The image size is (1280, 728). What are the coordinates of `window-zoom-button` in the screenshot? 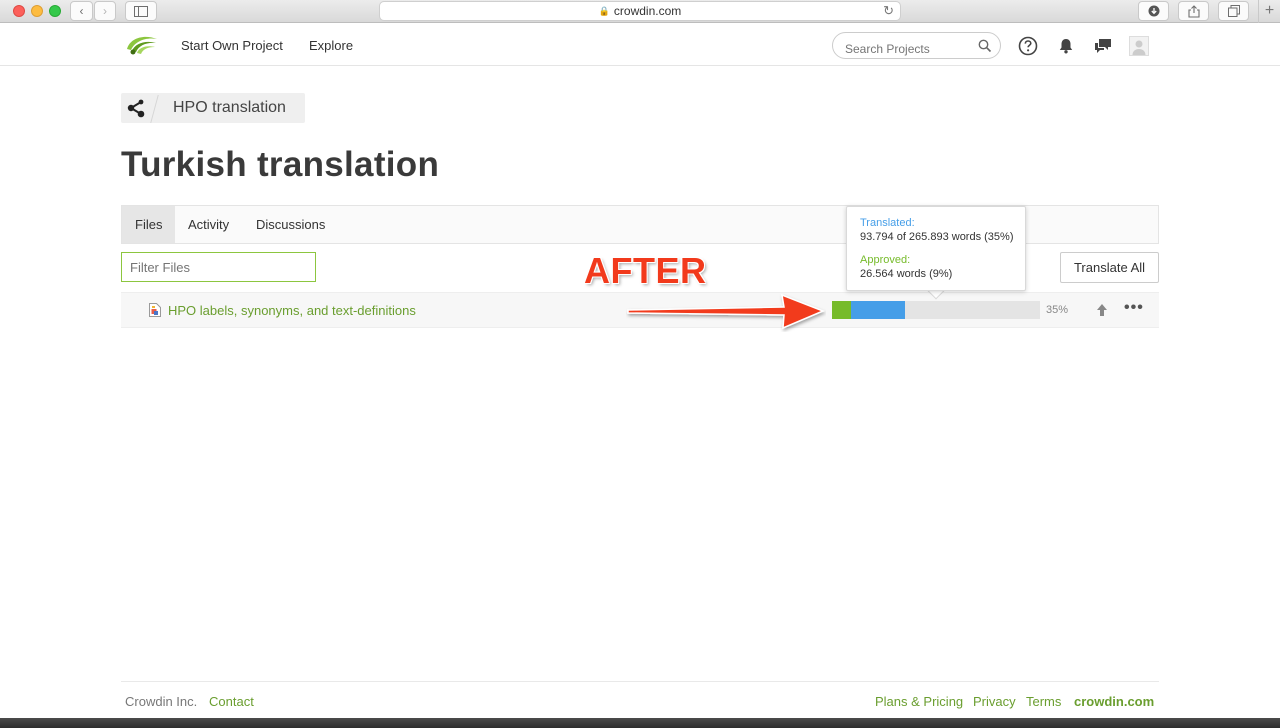 It's located at (55, 11).